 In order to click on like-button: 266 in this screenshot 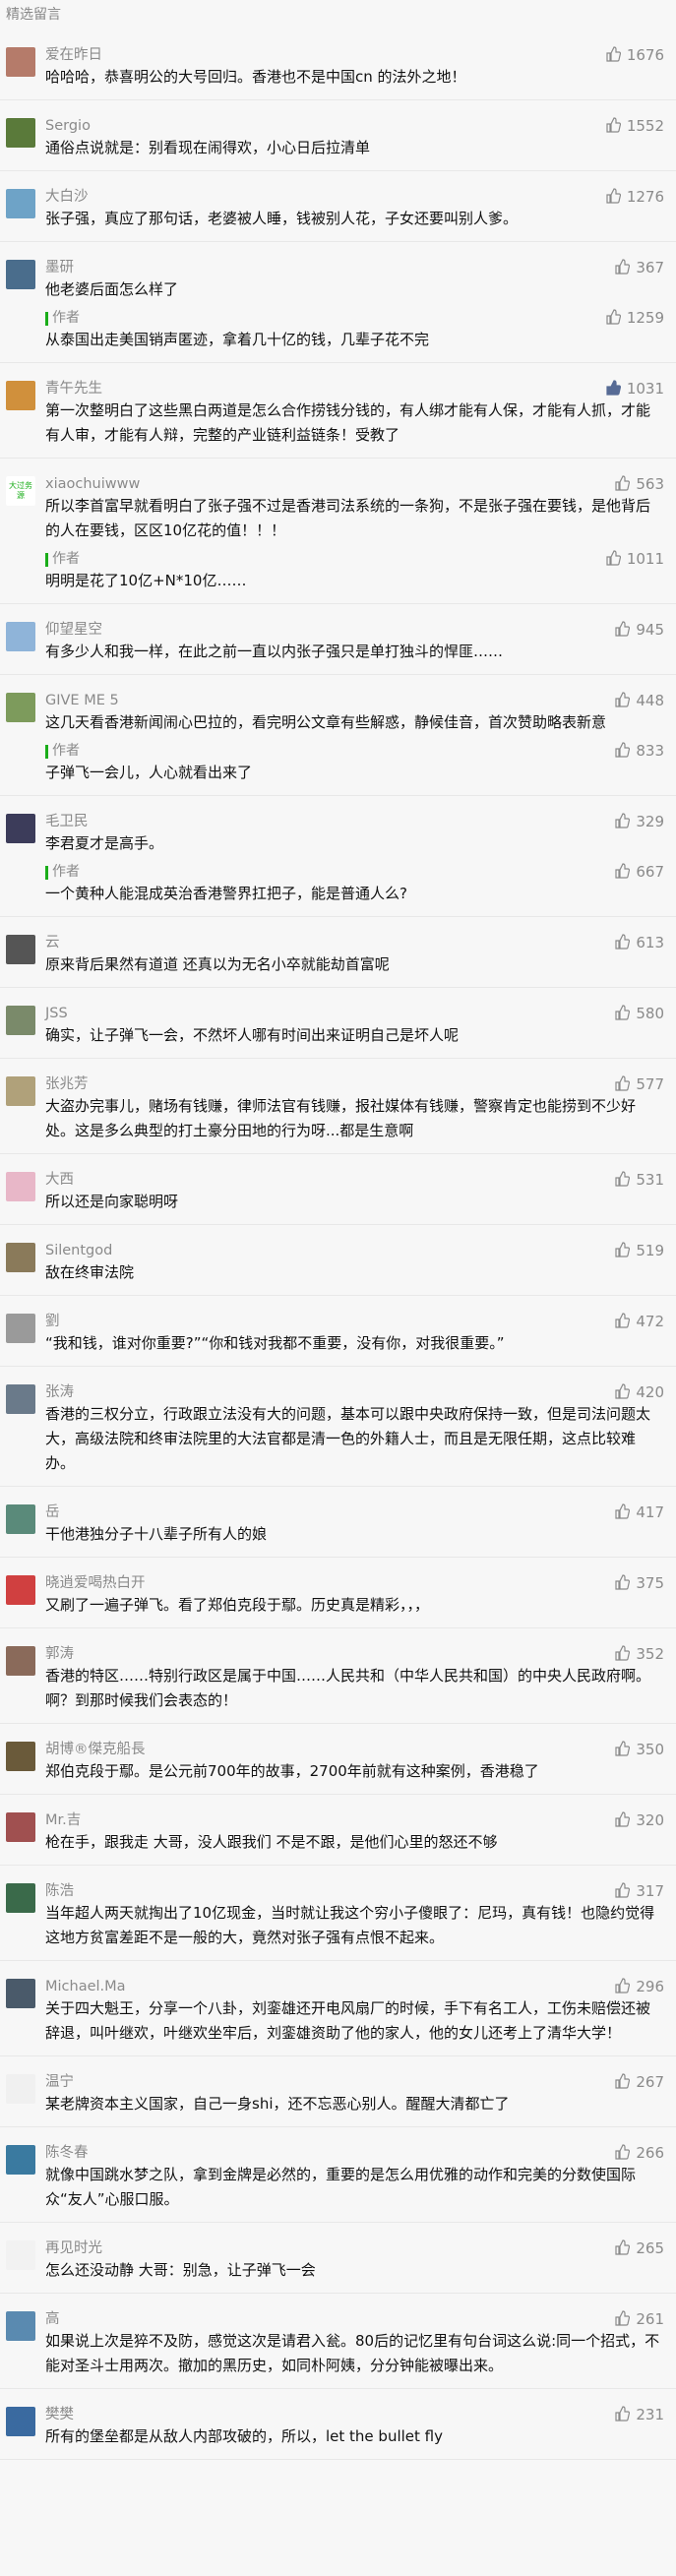, I will do `click(639, 2153)`.